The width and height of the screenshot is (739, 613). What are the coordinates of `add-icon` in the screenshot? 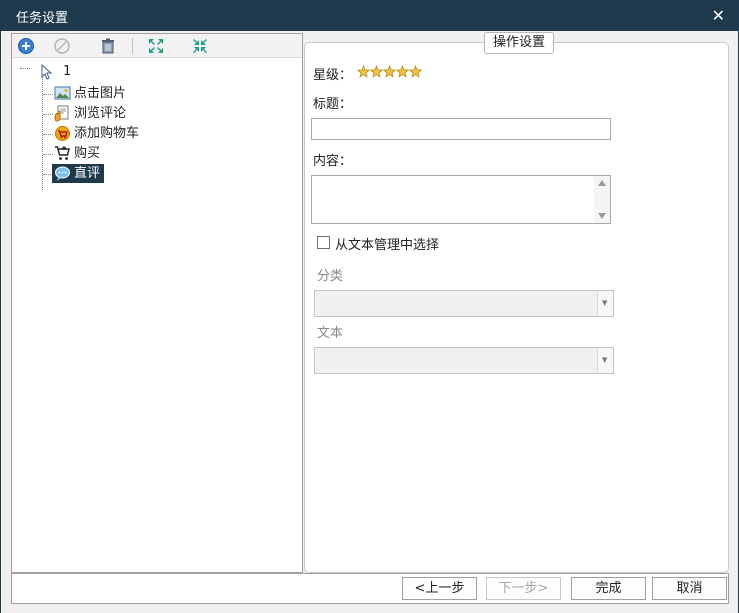 It's located at (26, 46).